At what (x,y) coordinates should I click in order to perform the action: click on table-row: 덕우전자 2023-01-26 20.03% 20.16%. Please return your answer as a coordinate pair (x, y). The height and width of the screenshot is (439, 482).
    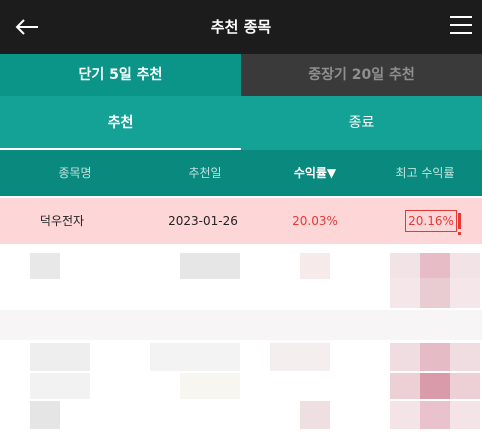
    Looking at the image, I should click on (241, 221).